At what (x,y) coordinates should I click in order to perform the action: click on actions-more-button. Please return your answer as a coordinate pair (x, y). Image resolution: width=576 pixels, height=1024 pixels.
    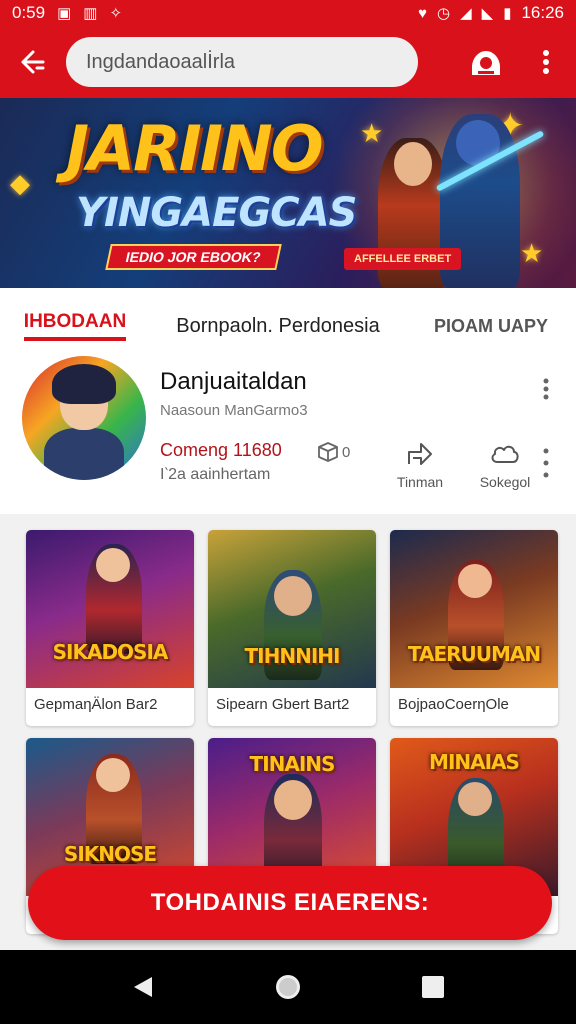
    Looking at the image, I should click on (546, 463).